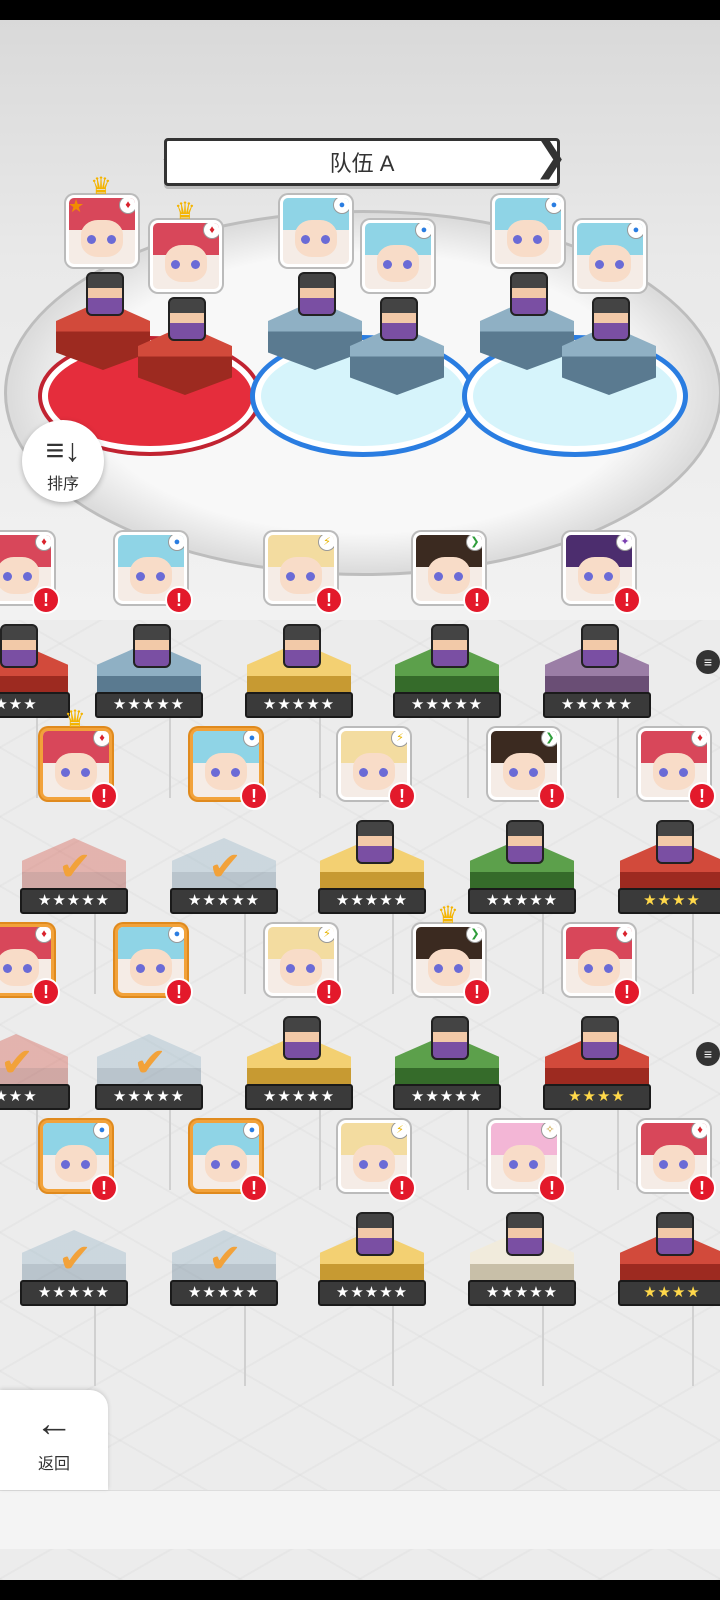 The image size is (720, 1600). What do you see at coordinates (551, 158) in the screenshot?
I see `next-team-arrow: ❯` at bounding box center [551, 158].